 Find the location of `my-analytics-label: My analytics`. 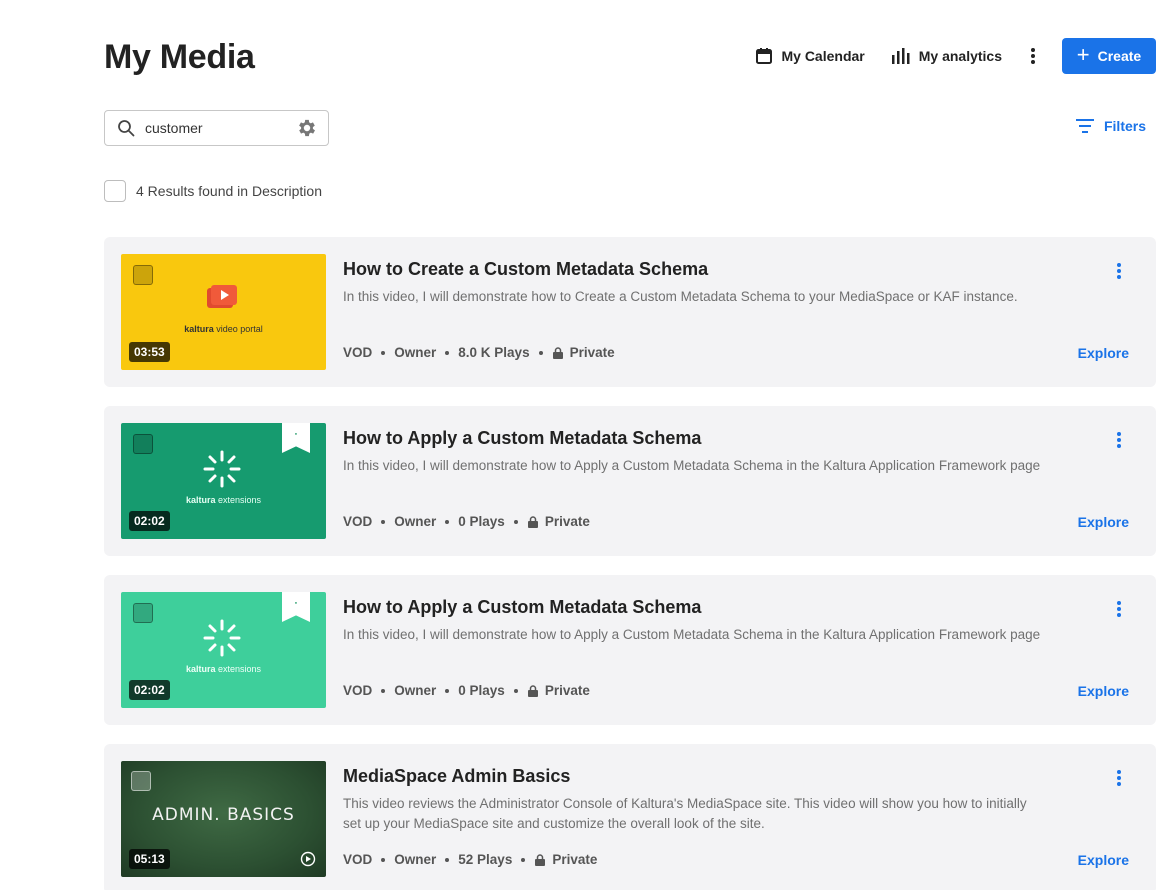

my-analytics-label: My analytics is located at coordinates (960, 56).